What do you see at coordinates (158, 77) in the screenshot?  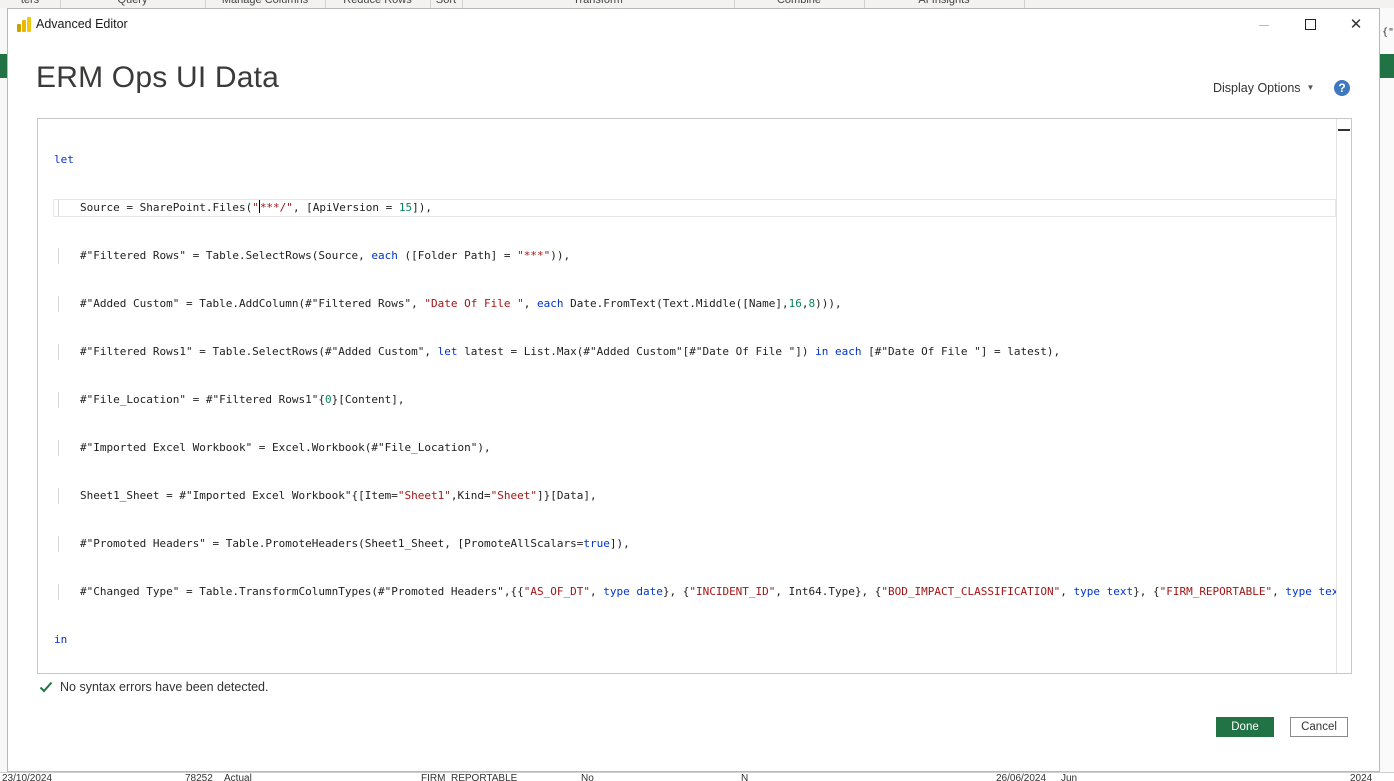 I see `query-title: ERM Ops UI Data` at bounding box center [158, 77].